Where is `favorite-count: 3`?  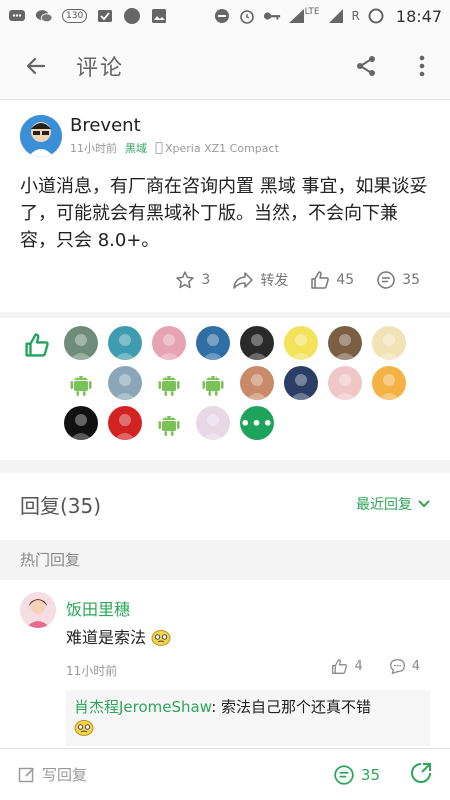
favorite-count: 3 is located at coordinates (206, 280).